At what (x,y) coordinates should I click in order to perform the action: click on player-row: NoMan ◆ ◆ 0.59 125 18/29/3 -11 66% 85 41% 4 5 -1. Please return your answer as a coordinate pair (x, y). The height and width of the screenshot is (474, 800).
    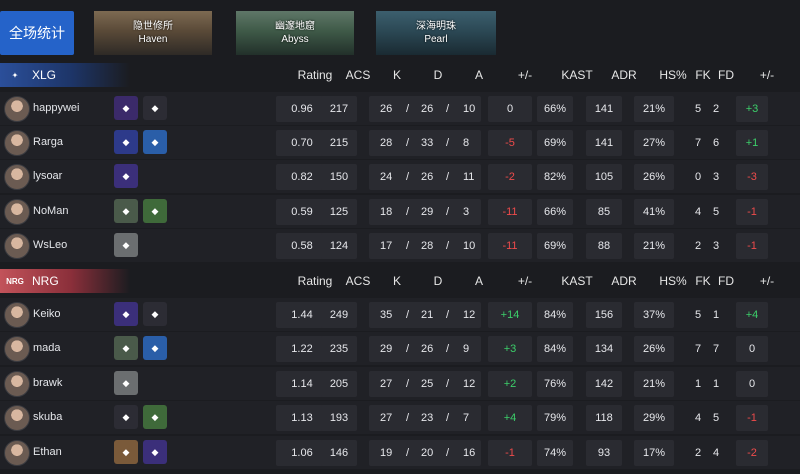
    Looking at the image, I should click on (400, 211).